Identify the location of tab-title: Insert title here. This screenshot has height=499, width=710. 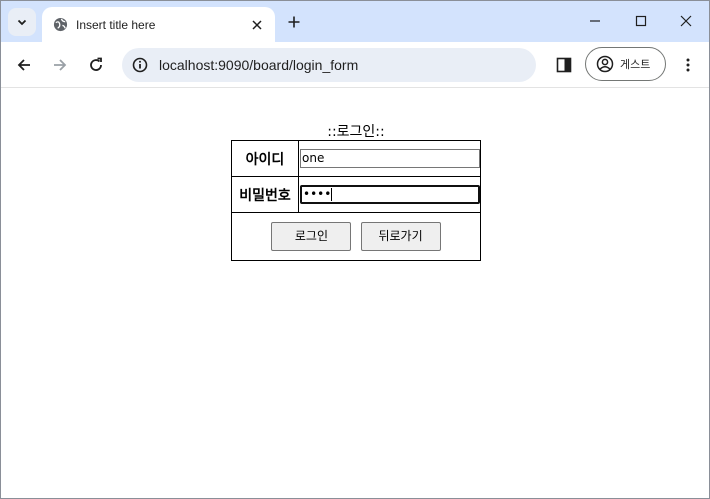
(116, 24).